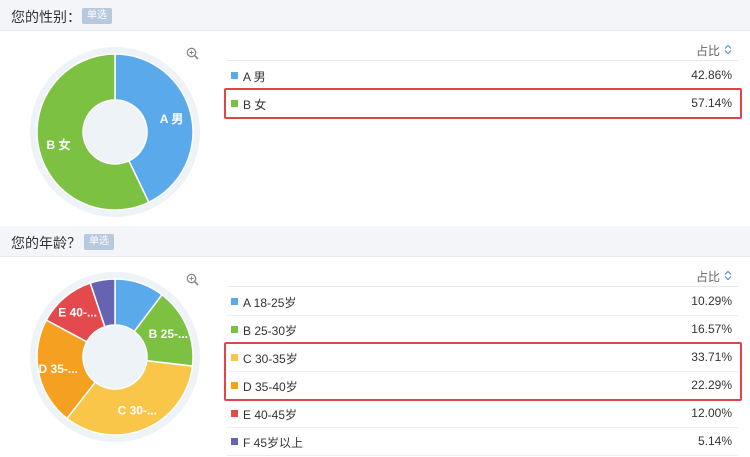  Describe the element at coordinates (375, 241) in the screenshot. I see `question-header-age: 您的年龄？ 单选` at that location.